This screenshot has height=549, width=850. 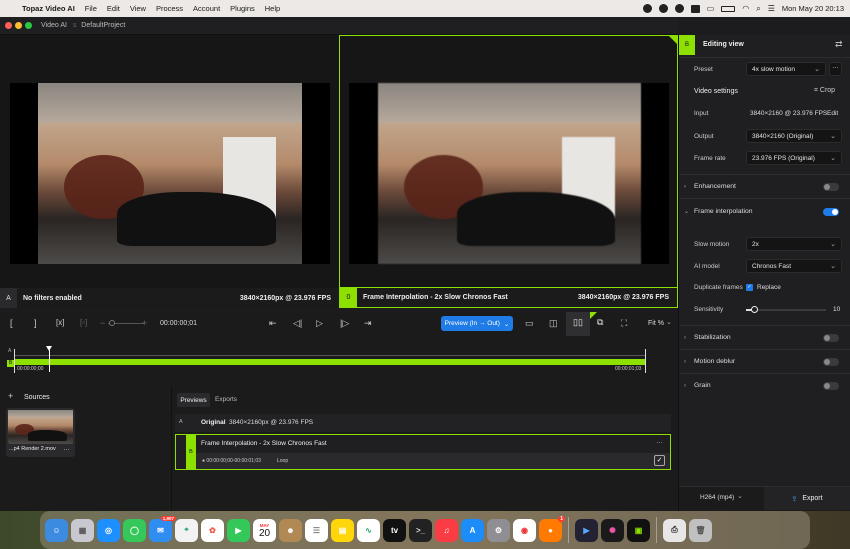 What do you see at coordinates (712, 337) in the screenshot?
I see `stabilization-section: Stabilization` at bounding box center [712, 337].